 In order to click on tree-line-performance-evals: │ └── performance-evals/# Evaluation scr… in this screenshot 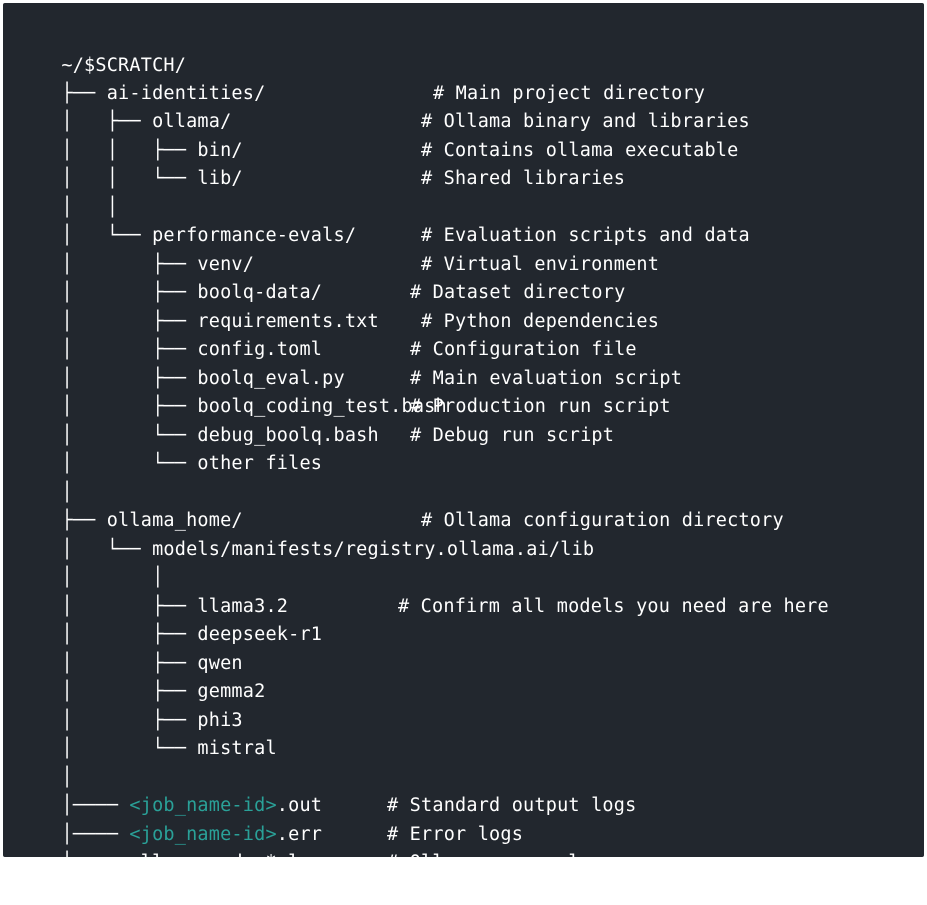, I will do `click(382, 220)`.